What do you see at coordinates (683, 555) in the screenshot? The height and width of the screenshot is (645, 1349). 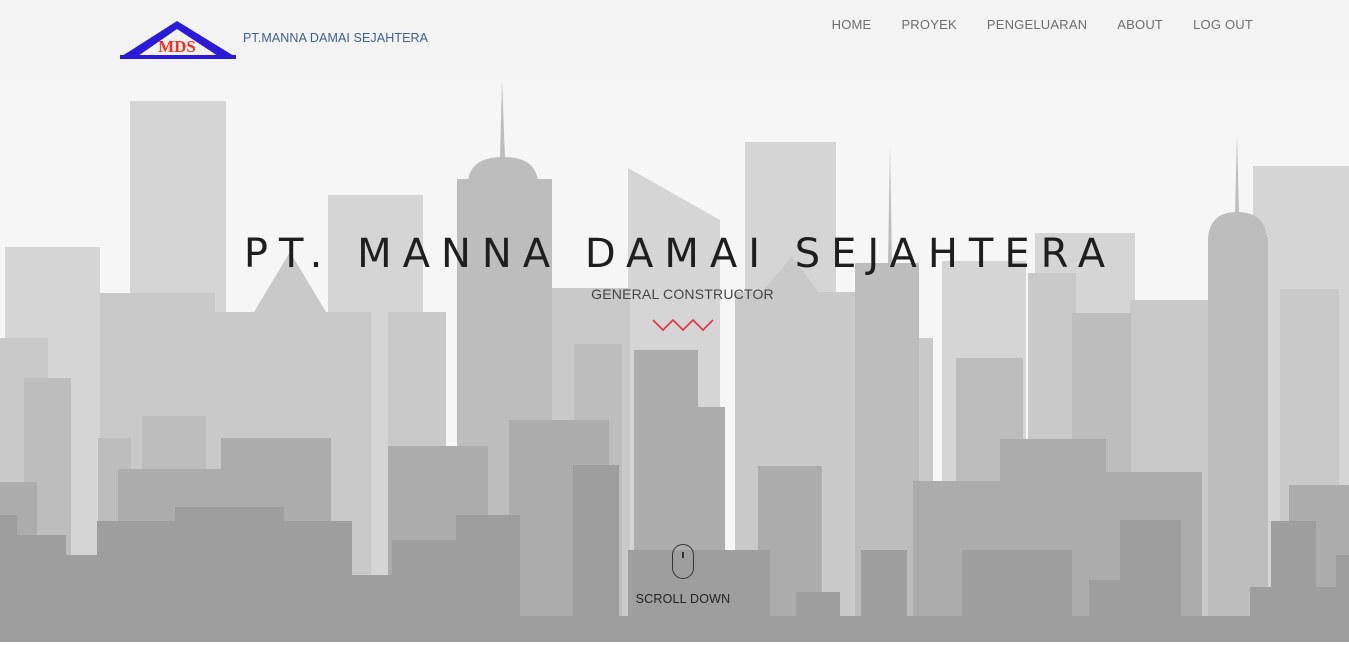 I see `mouse-wheel` at bounding box center [683, 555].